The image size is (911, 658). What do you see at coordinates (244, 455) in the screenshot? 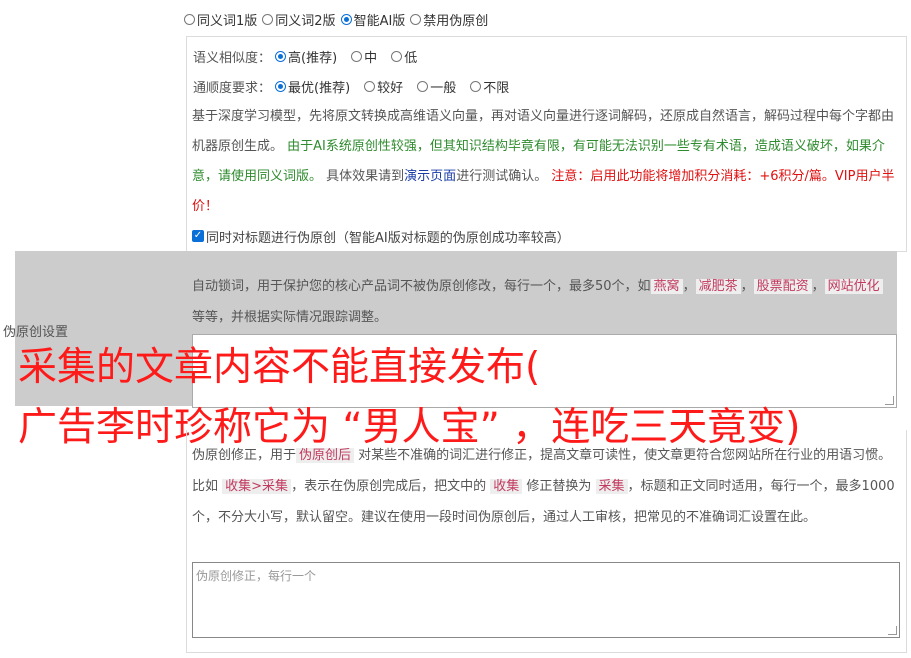
I see `correction-text: 伪原创修正，用于` at bounding box center [244, 455].